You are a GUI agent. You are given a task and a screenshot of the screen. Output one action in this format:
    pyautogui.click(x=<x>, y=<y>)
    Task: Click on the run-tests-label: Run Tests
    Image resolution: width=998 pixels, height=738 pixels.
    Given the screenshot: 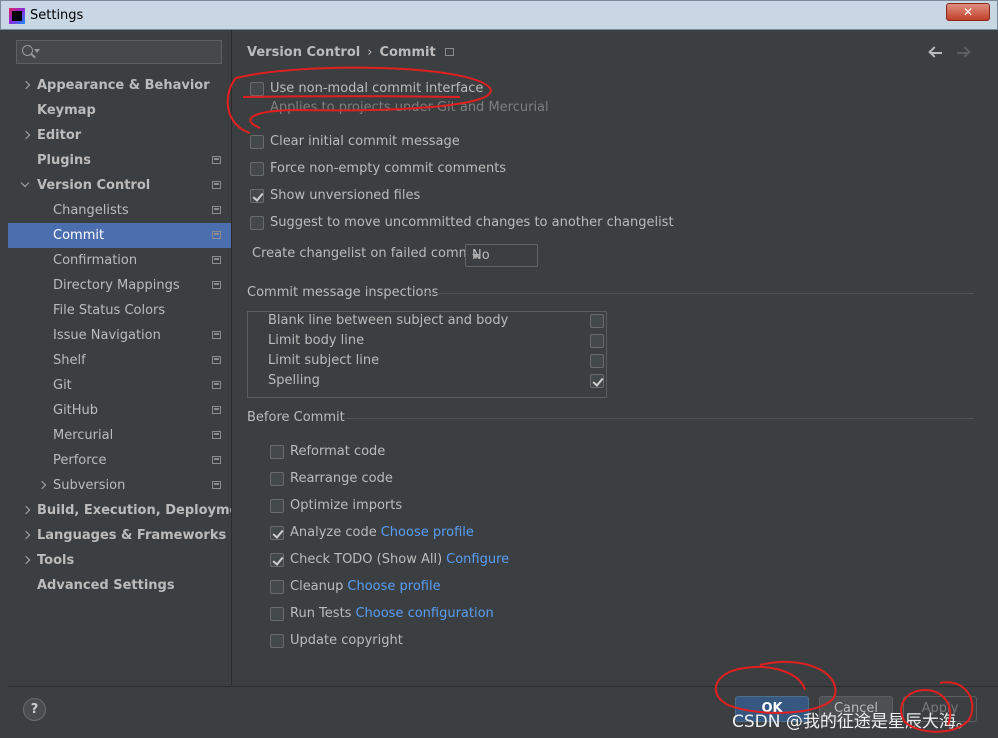 What is the action you would take?
    pyautogui.click(x=321, y=613)
    